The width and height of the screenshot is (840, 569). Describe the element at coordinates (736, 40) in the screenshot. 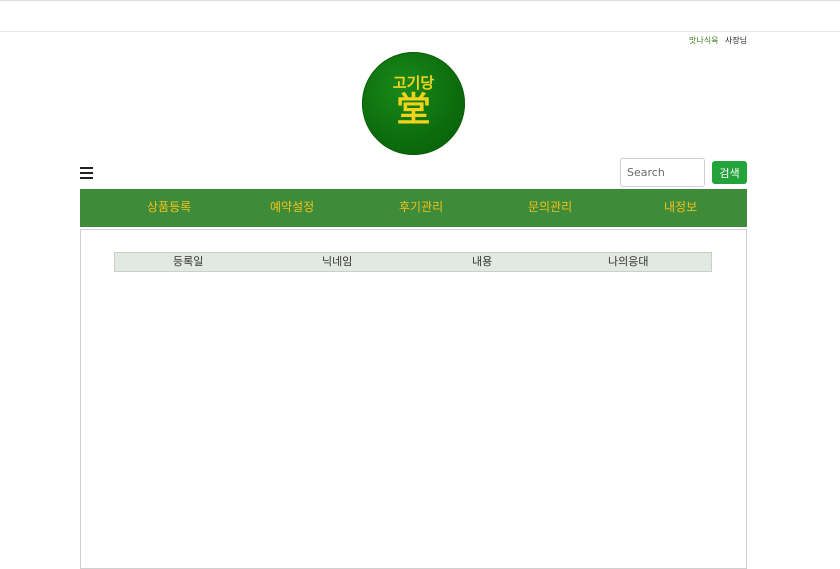

I see `owner-label: 사장님` at that location.